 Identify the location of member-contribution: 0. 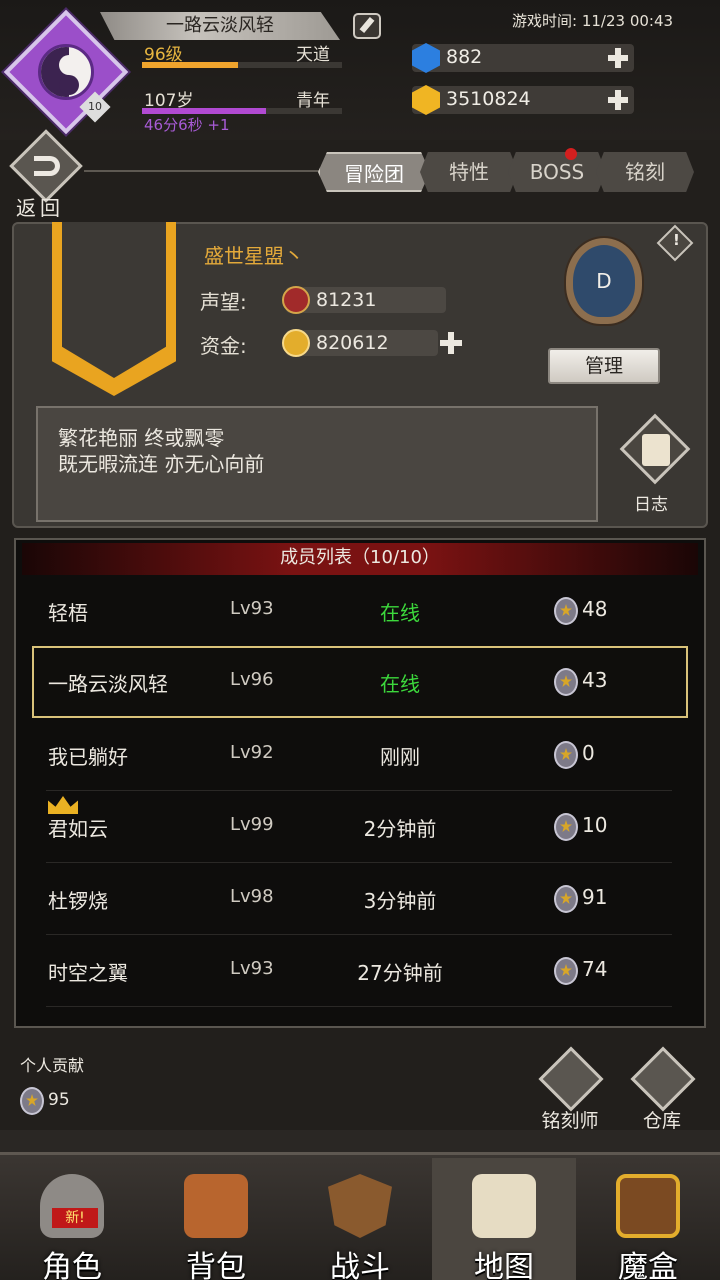
(588, 753).